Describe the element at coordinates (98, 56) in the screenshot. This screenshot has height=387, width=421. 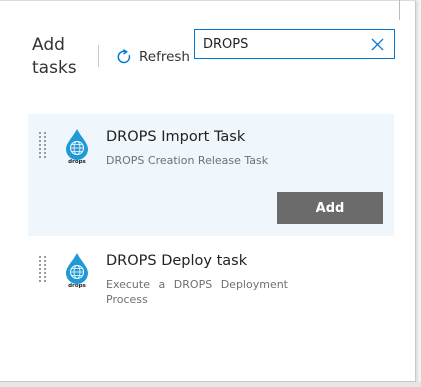
I see `header-divider` at that location.